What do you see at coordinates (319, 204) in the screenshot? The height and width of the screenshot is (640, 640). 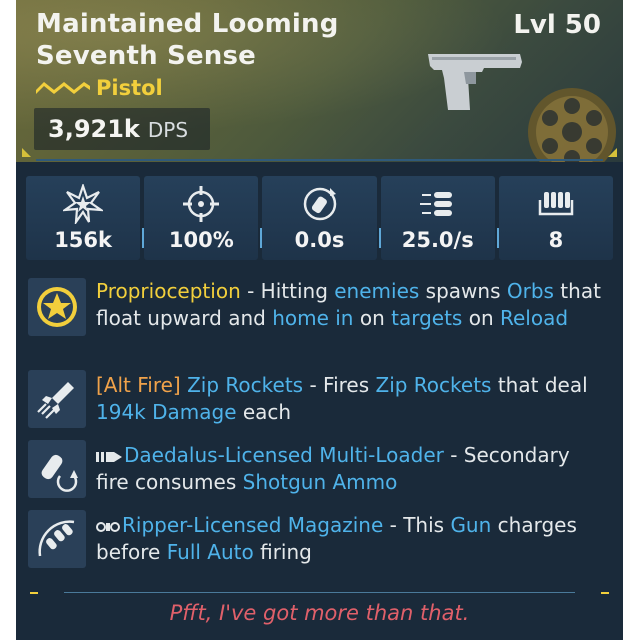 I see `reload-time-icon` at bounding box center [319, 204].